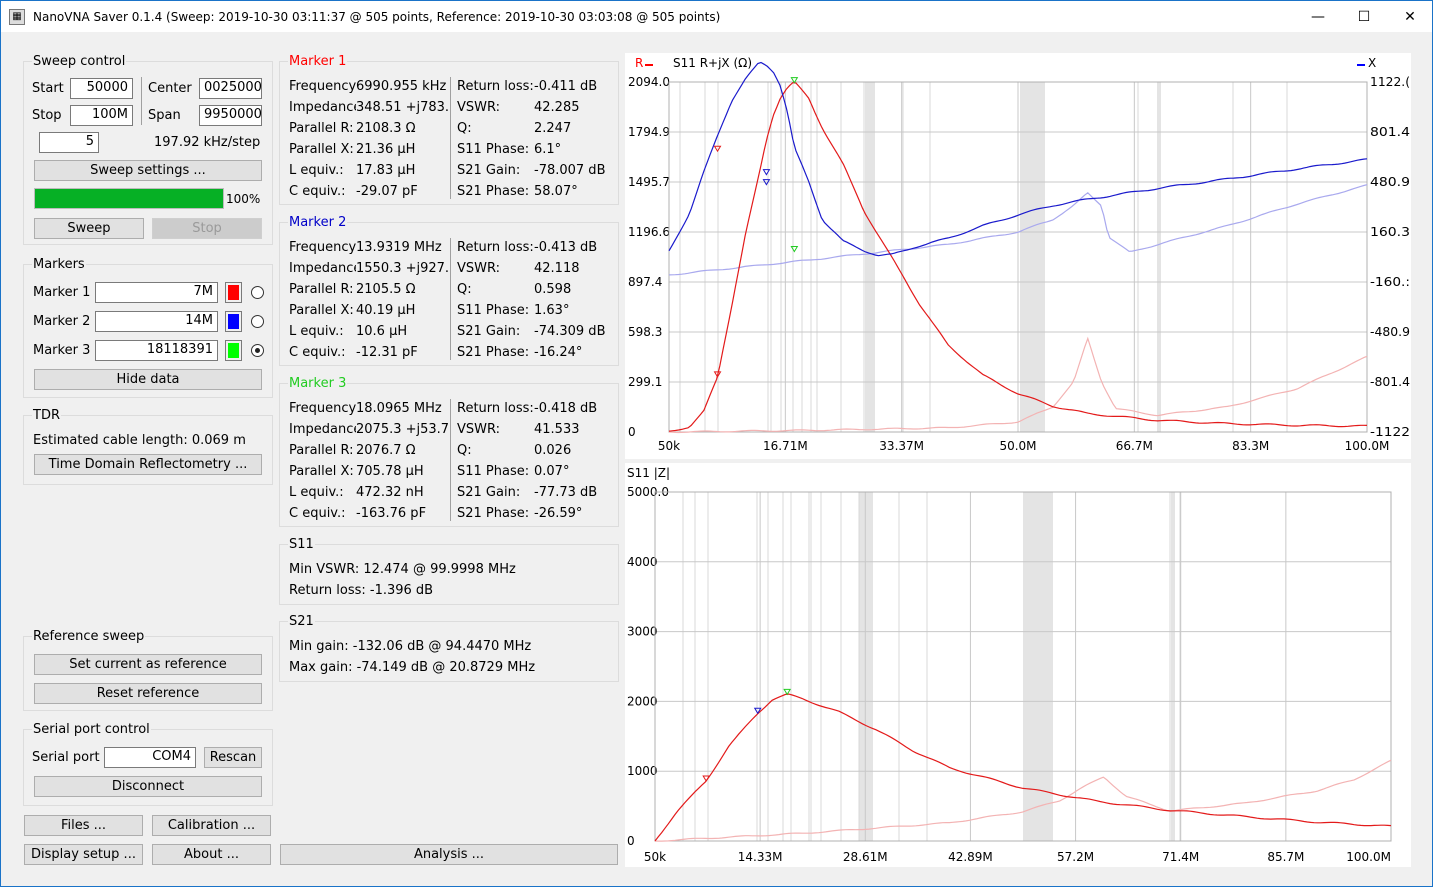 The height and width of the screenshot is (887, 1433). I want to click on legend-x: X, so click(1372, 63).